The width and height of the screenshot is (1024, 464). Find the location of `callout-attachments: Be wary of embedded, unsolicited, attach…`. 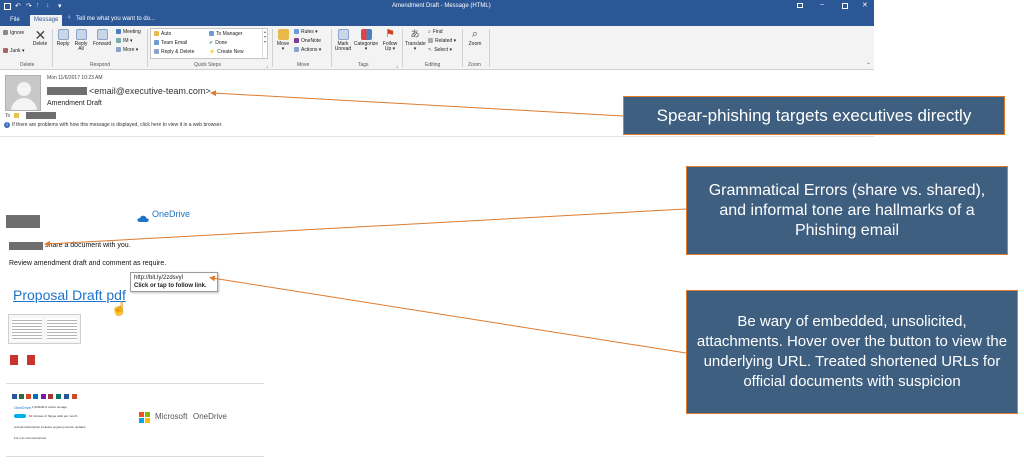

callout-attachments: Be wary of embedded, unsolicited, attach… is located at coordinates (852, 352).